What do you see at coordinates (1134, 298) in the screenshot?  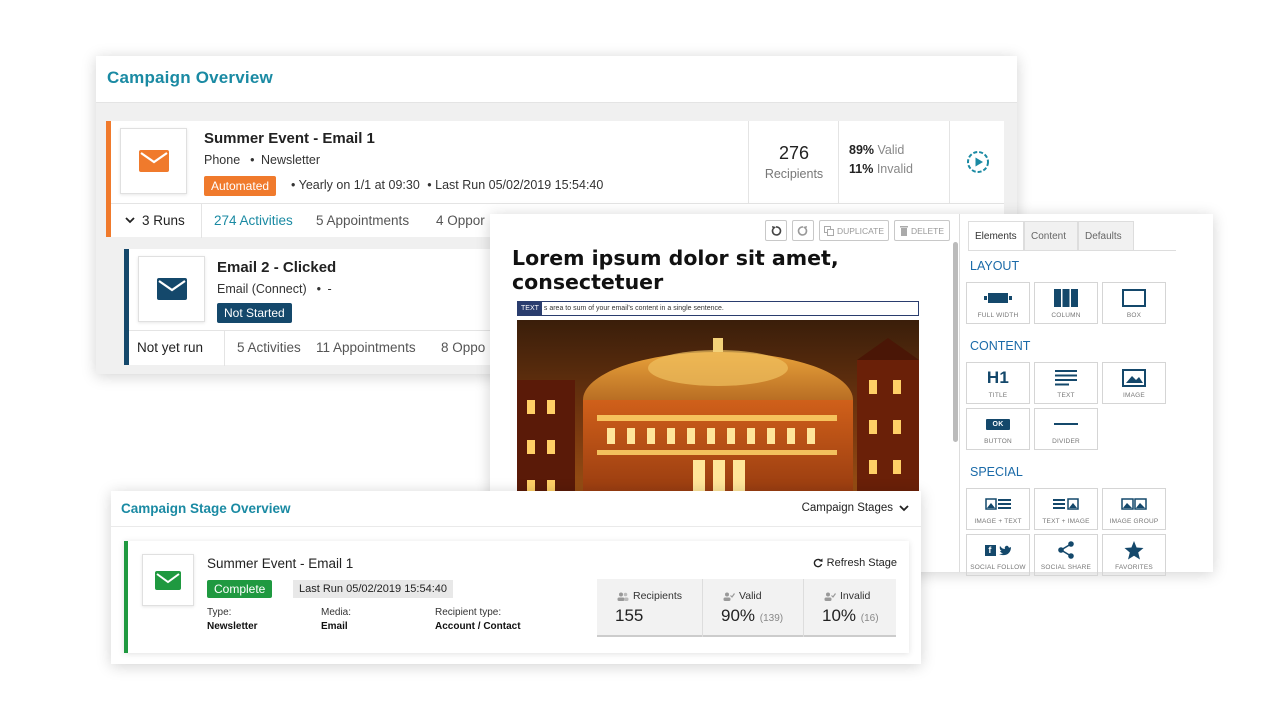 I see `box-icon` at bounding box center [1134, 298].